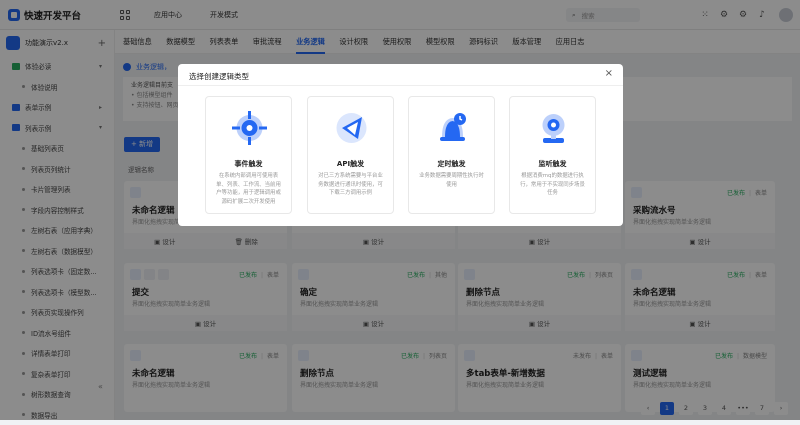  Describe the element at coordinates (451, 164) in the screenshot. I see `option-name: 定时触发` at that location.